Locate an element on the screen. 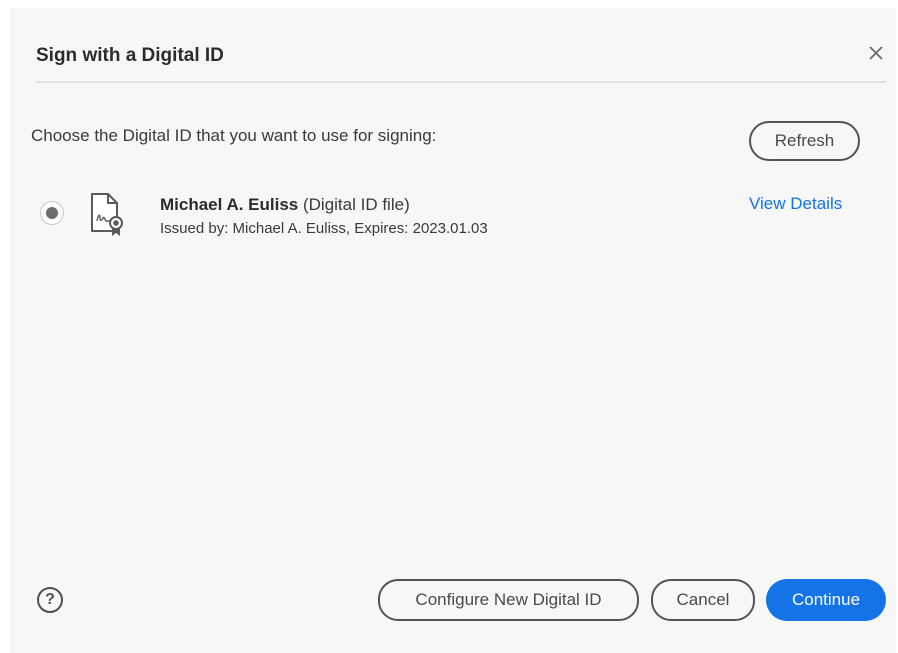  digital-id-radio is located at coordinates (52, 213).